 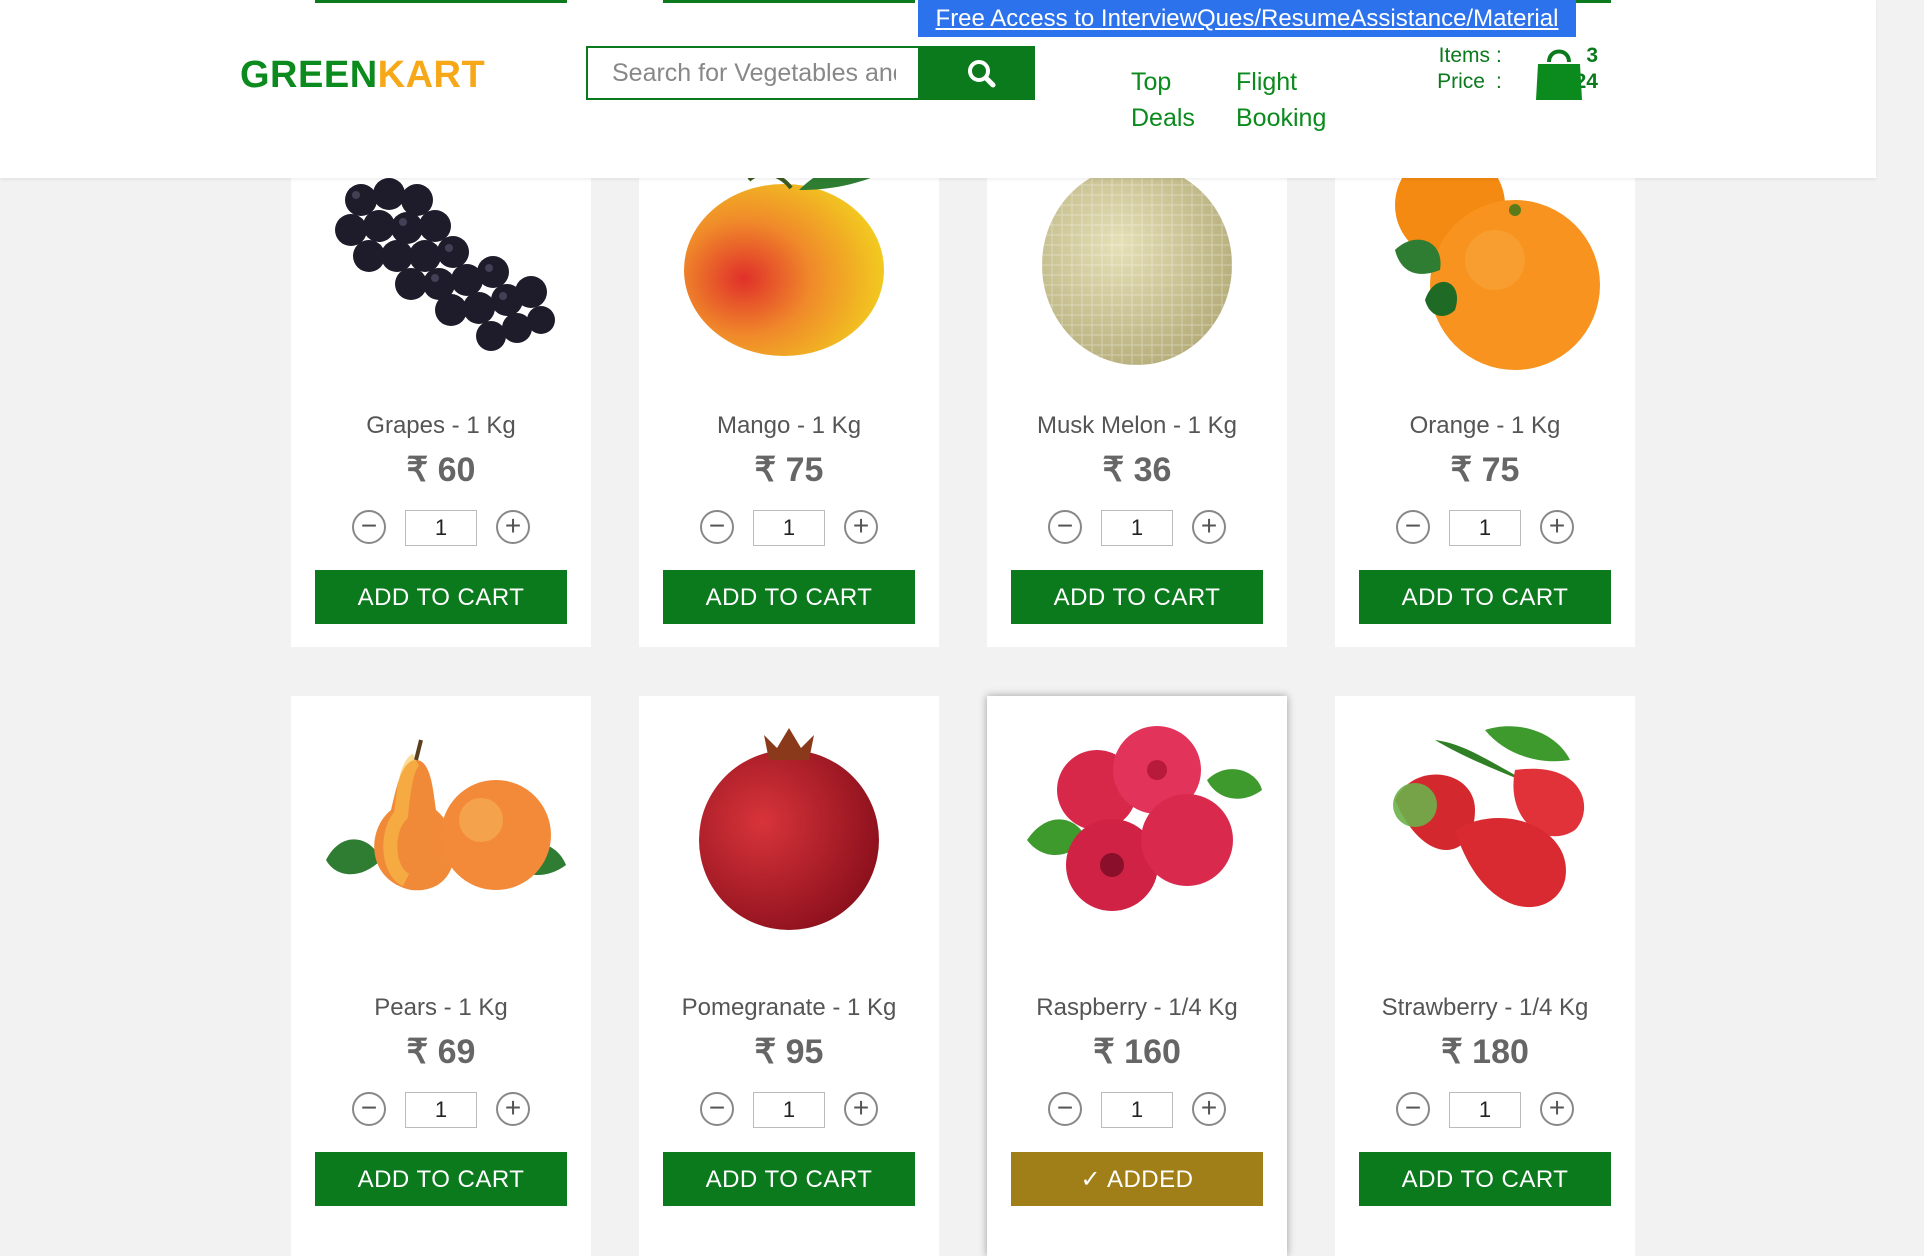 What do you see at coordinates (1163, 100) in the screenshot?
I see `nav-top-deals: Top Deals` at bounding box center [1163, 100].